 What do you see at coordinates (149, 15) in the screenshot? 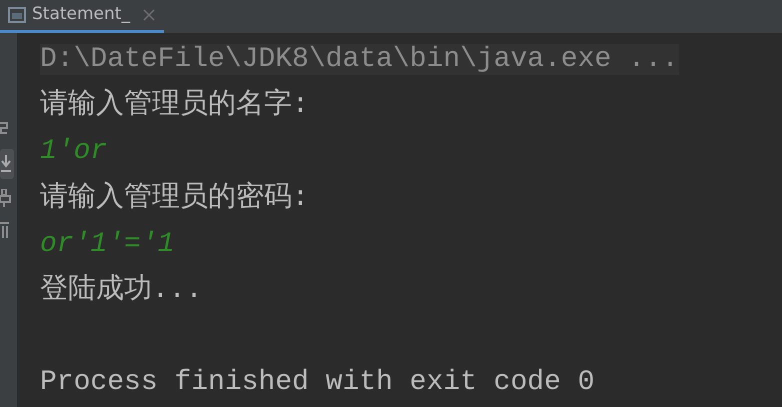
I see `close-icon` at bounding box center [149, 15].